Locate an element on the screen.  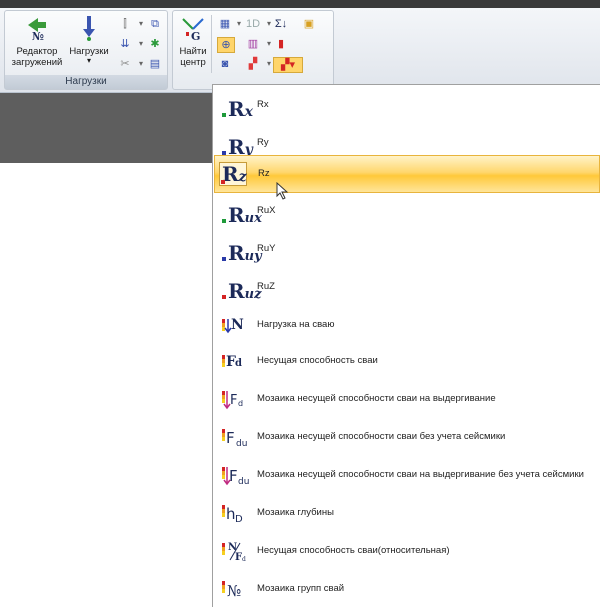
load-editor-icon: № is located at coordinates (37, 30).